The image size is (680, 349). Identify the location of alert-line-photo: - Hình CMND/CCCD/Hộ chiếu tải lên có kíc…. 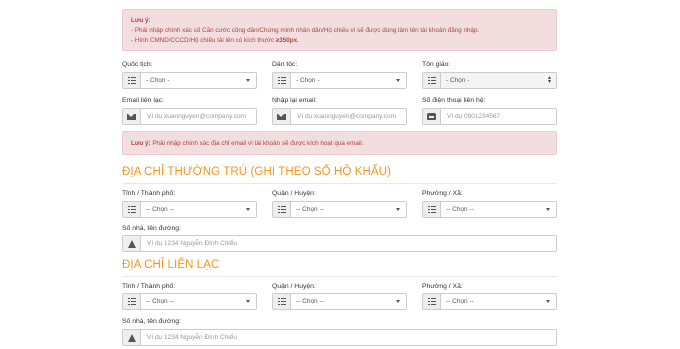
(215, 40).